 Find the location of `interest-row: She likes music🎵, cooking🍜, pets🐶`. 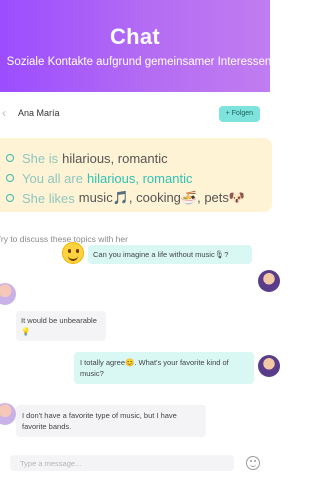

interest-row: She likes music🎵, cooking🍜, pets🐶 is located at coordinates (139, 198).